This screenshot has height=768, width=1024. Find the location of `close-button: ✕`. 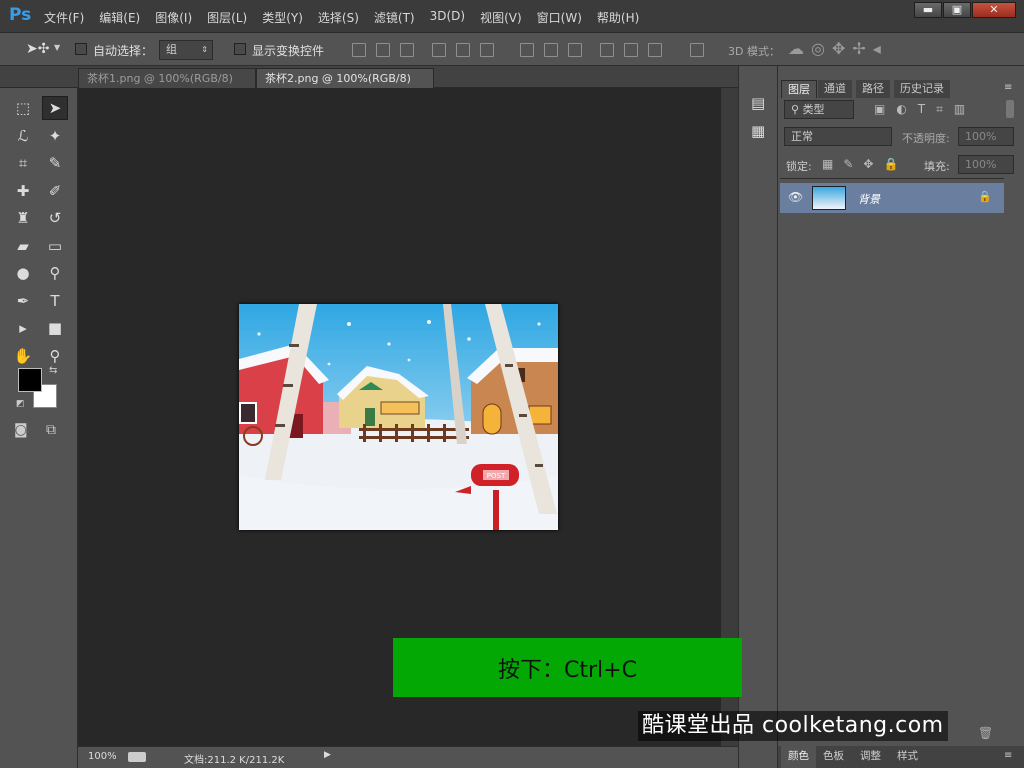

close-button: ✕ is located at coordinates (994, 10).